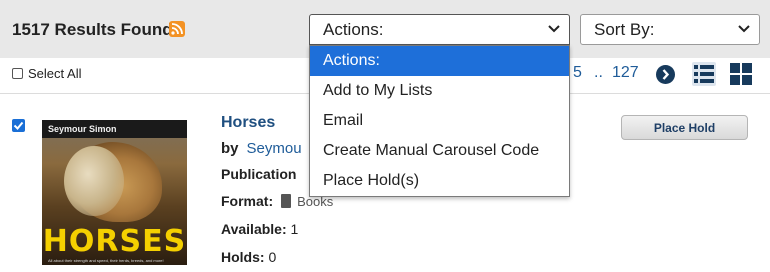 Image resolution: width=770 pixels, height=272 pixels. Describe the element at coordinates (577, 73) in the screenshot. I see `page-link-5: 5` at that location.